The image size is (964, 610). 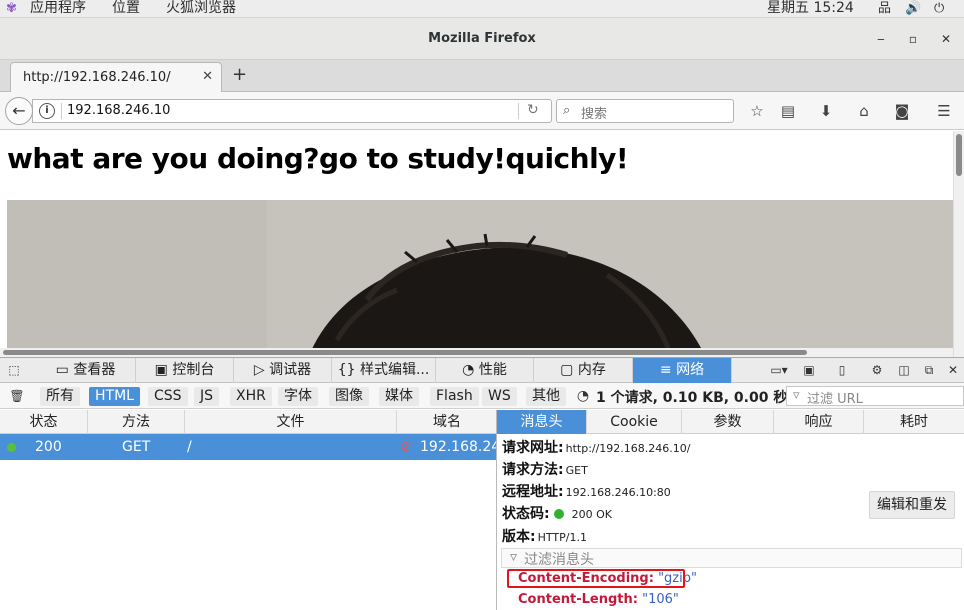 I want to click on page-vertical-scrollbar, so click(x=958, y=244).